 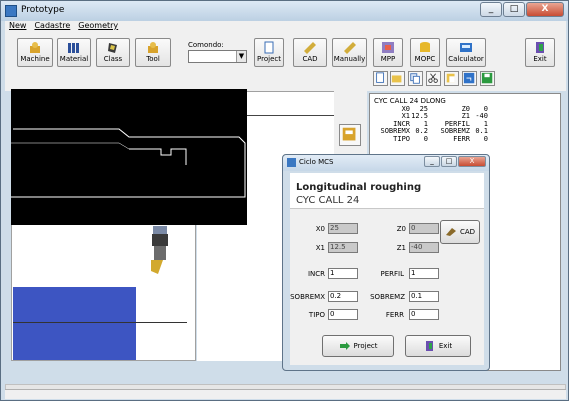 I want to click on mpp-label: MPP, so click(x=388, y=59).